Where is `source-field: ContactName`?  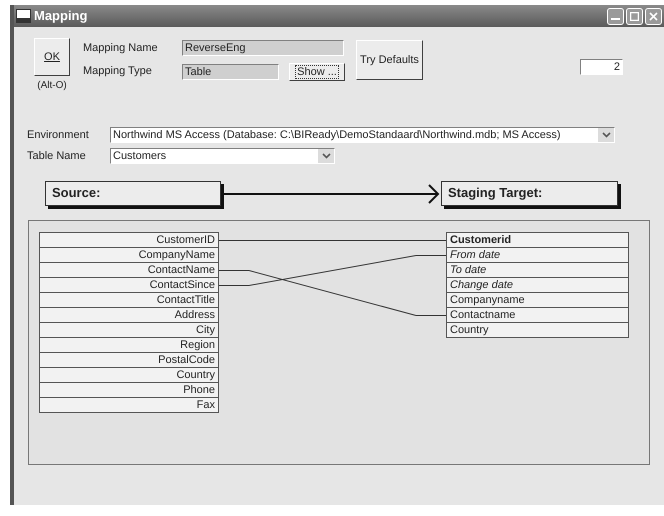
source-field: ContactName is located at coordinates (129, 270).